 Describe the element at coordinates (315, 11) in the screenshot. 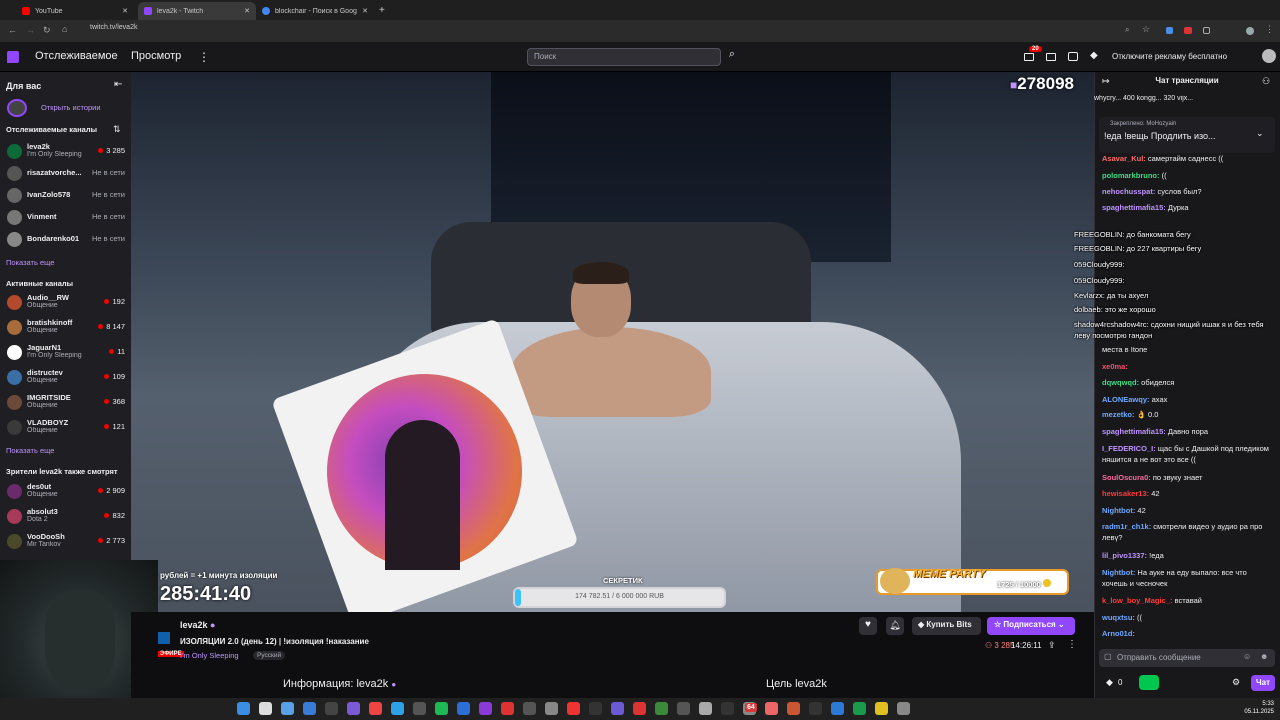

I see `tab-google: blockchair - Поиск в Google ✕` at that location.